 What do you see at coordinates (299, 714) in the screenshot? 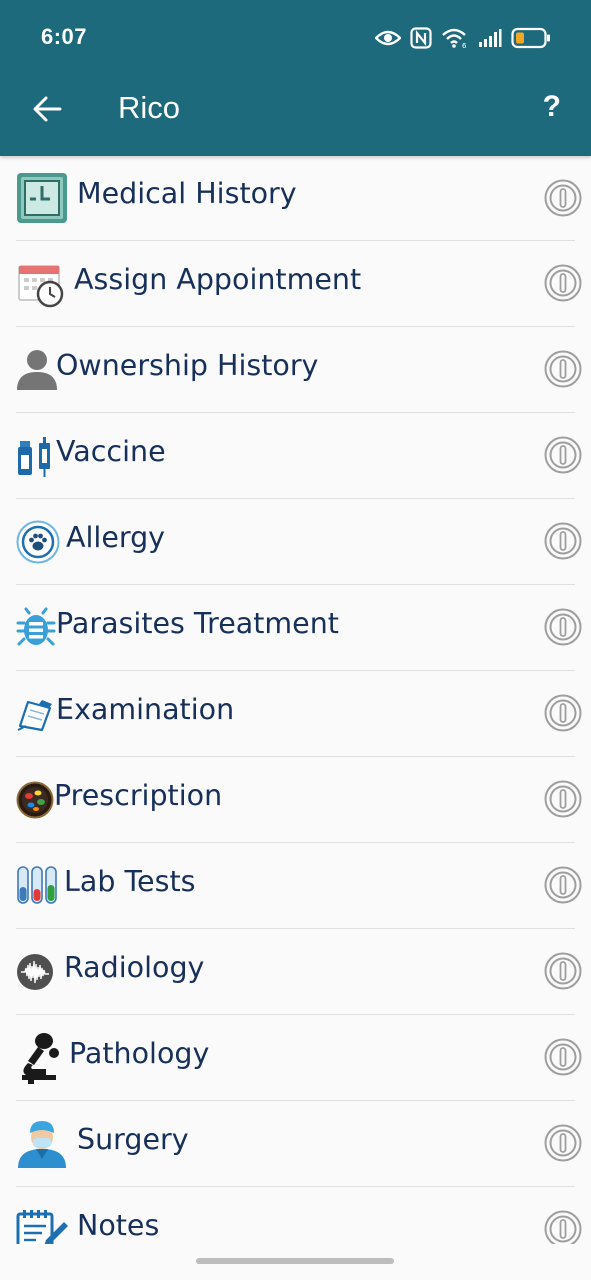
I see `menu-item-examination: Examination` at bounding box center [299, 714].